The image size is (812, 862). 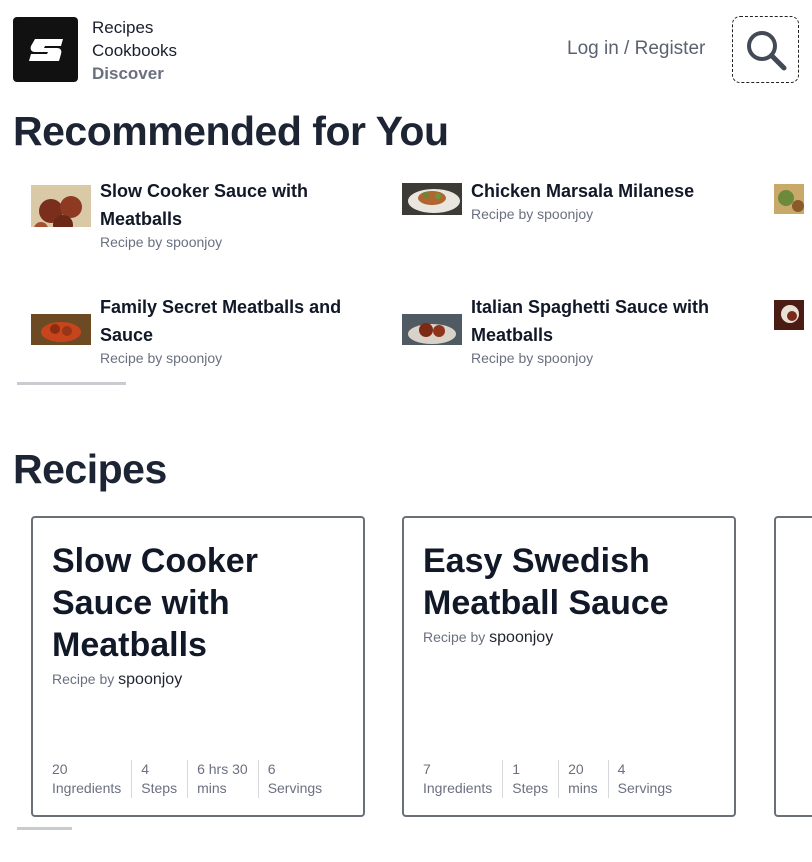 I want to click on recipe-card-title: Easy Swedish Meatball Sauce, so click(x=573, y=582).